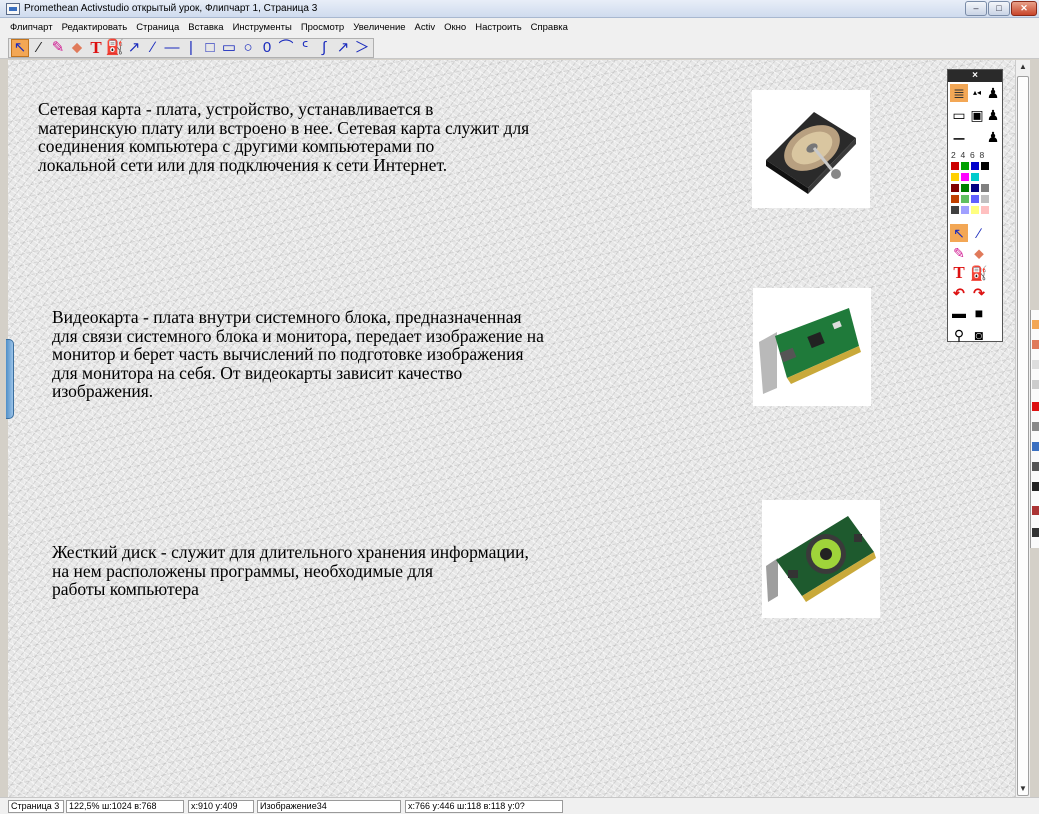  Describe the element at coordinates (134, 48) in the screenshot. I see `arrow-line-tool-icon: ↗` at that location.